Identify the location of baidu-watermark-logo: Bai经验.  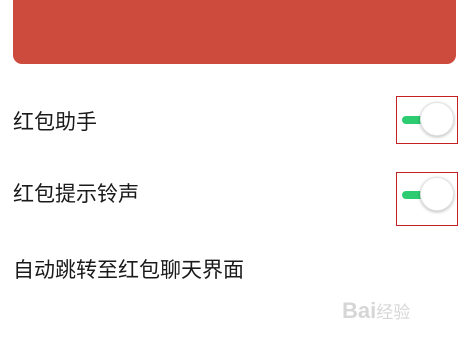
(376, 311).